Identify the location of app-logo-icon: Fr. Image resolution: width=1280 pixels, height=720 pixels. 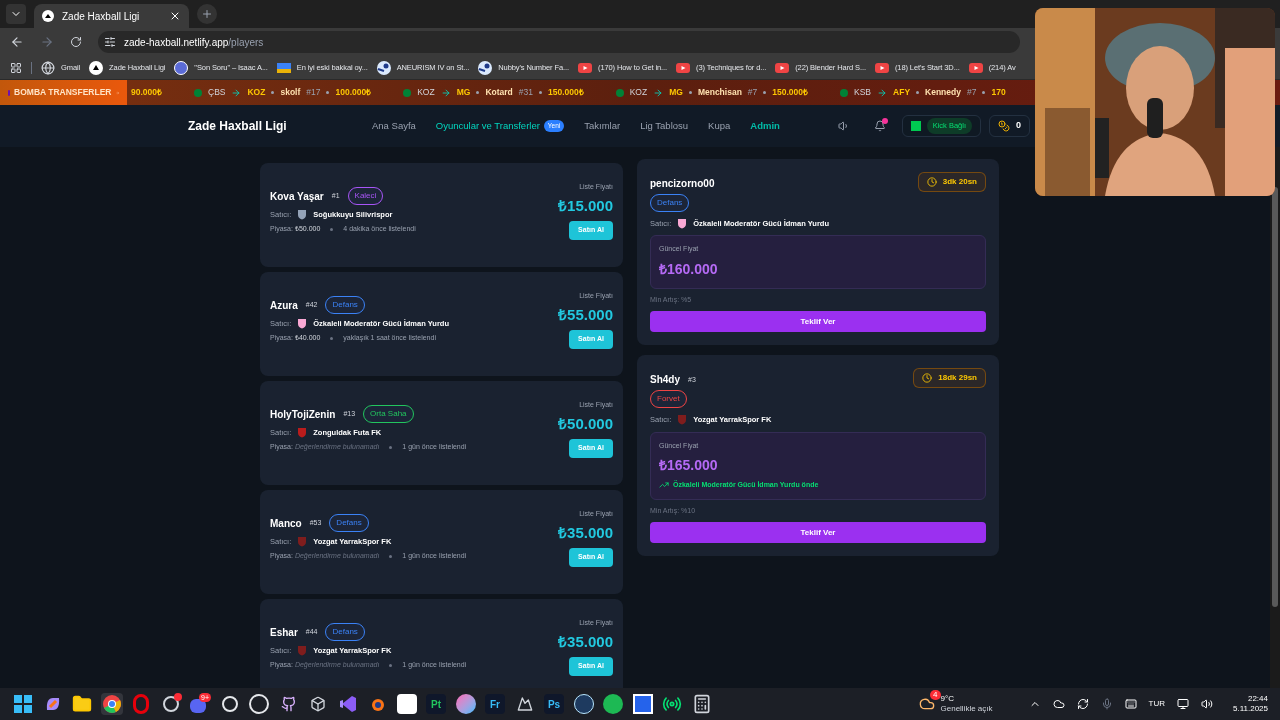
(495, 704).